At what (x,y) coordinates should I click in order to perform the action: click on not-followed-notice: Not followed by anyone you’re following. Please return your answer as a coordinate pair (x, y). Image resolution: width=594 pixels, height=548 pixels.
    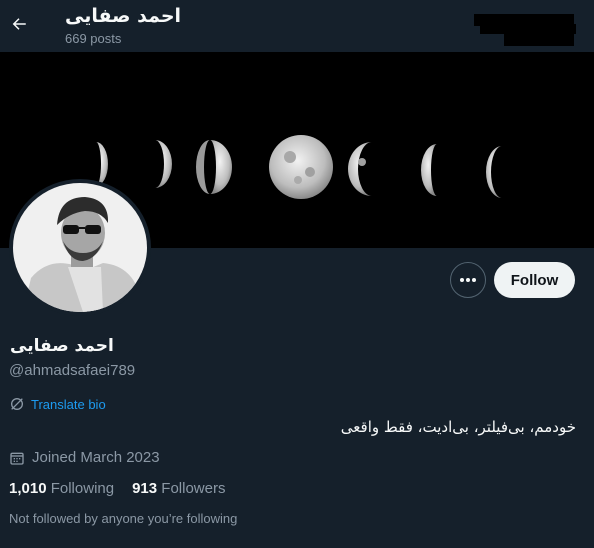
    Looking at the image, I should click on (123, 518).